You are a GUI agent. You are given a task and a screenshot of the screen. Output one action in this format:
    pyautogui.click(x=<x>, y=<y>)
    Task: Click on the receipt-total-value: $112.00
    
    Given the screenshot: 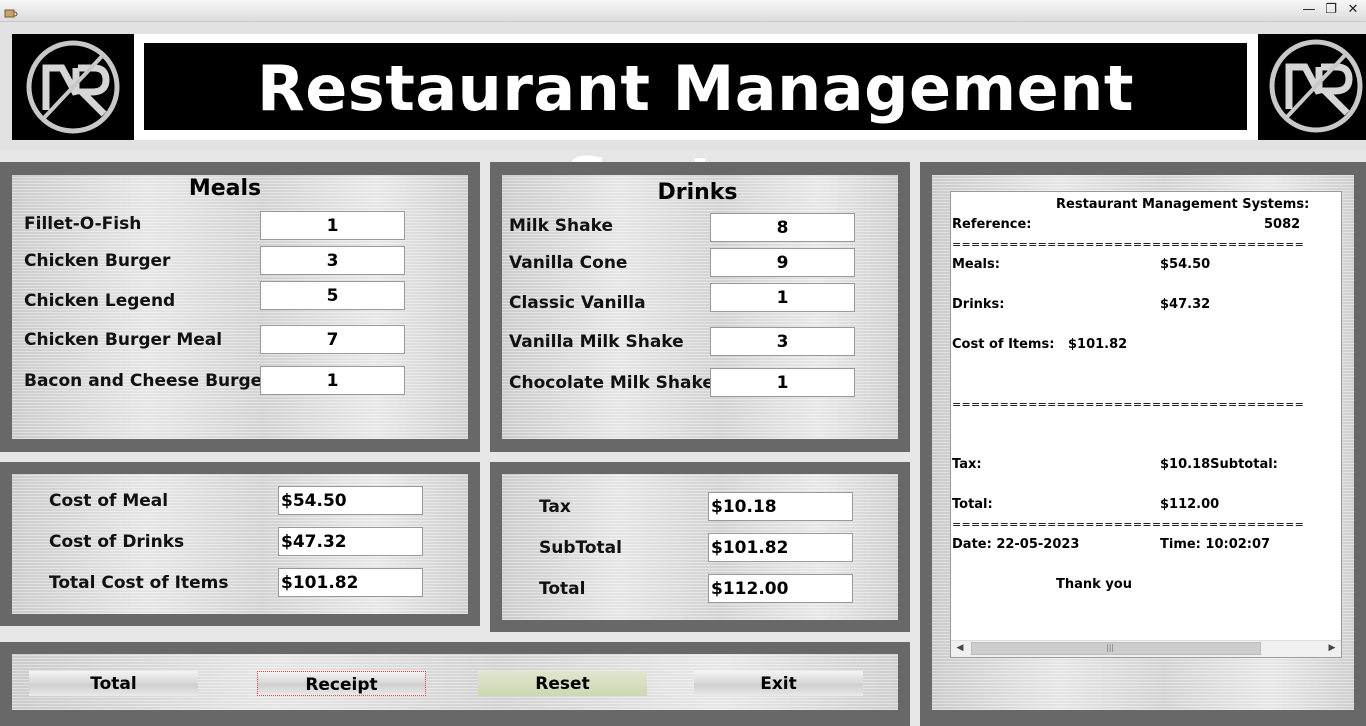 What is the action you would take?
    pyautogui.click(x=1190, y=504)
    